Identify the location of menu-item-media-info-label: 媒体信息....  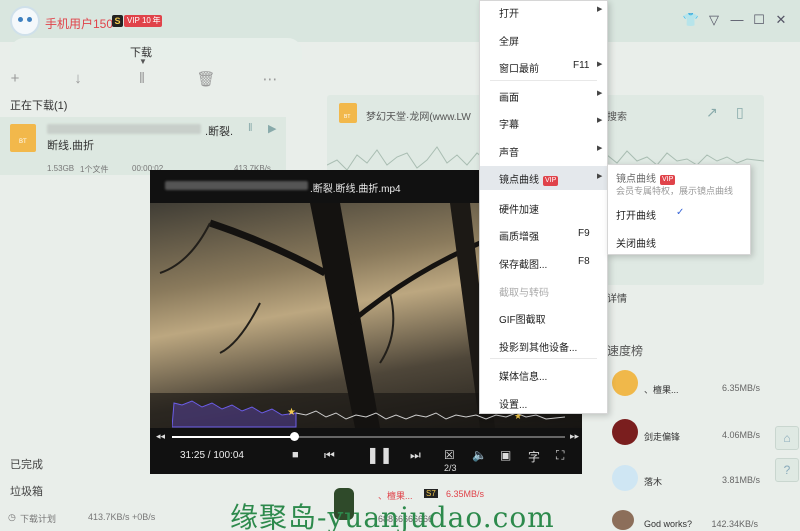
(523, 377).